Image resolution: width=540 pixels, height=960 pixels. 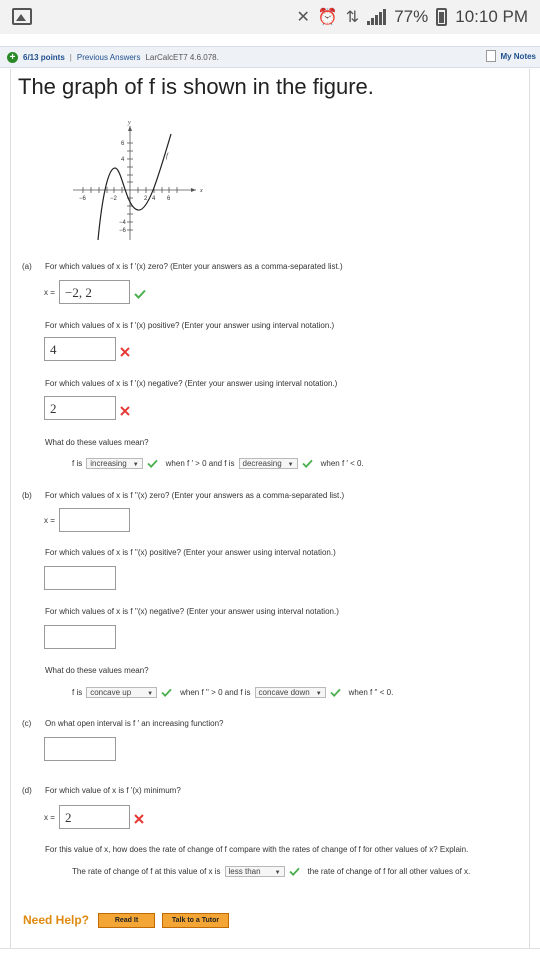 What do you see at coordinates (123, 144) in the screenshot?
I see `y-tick-label: 6` at bounding box center [123, 144].